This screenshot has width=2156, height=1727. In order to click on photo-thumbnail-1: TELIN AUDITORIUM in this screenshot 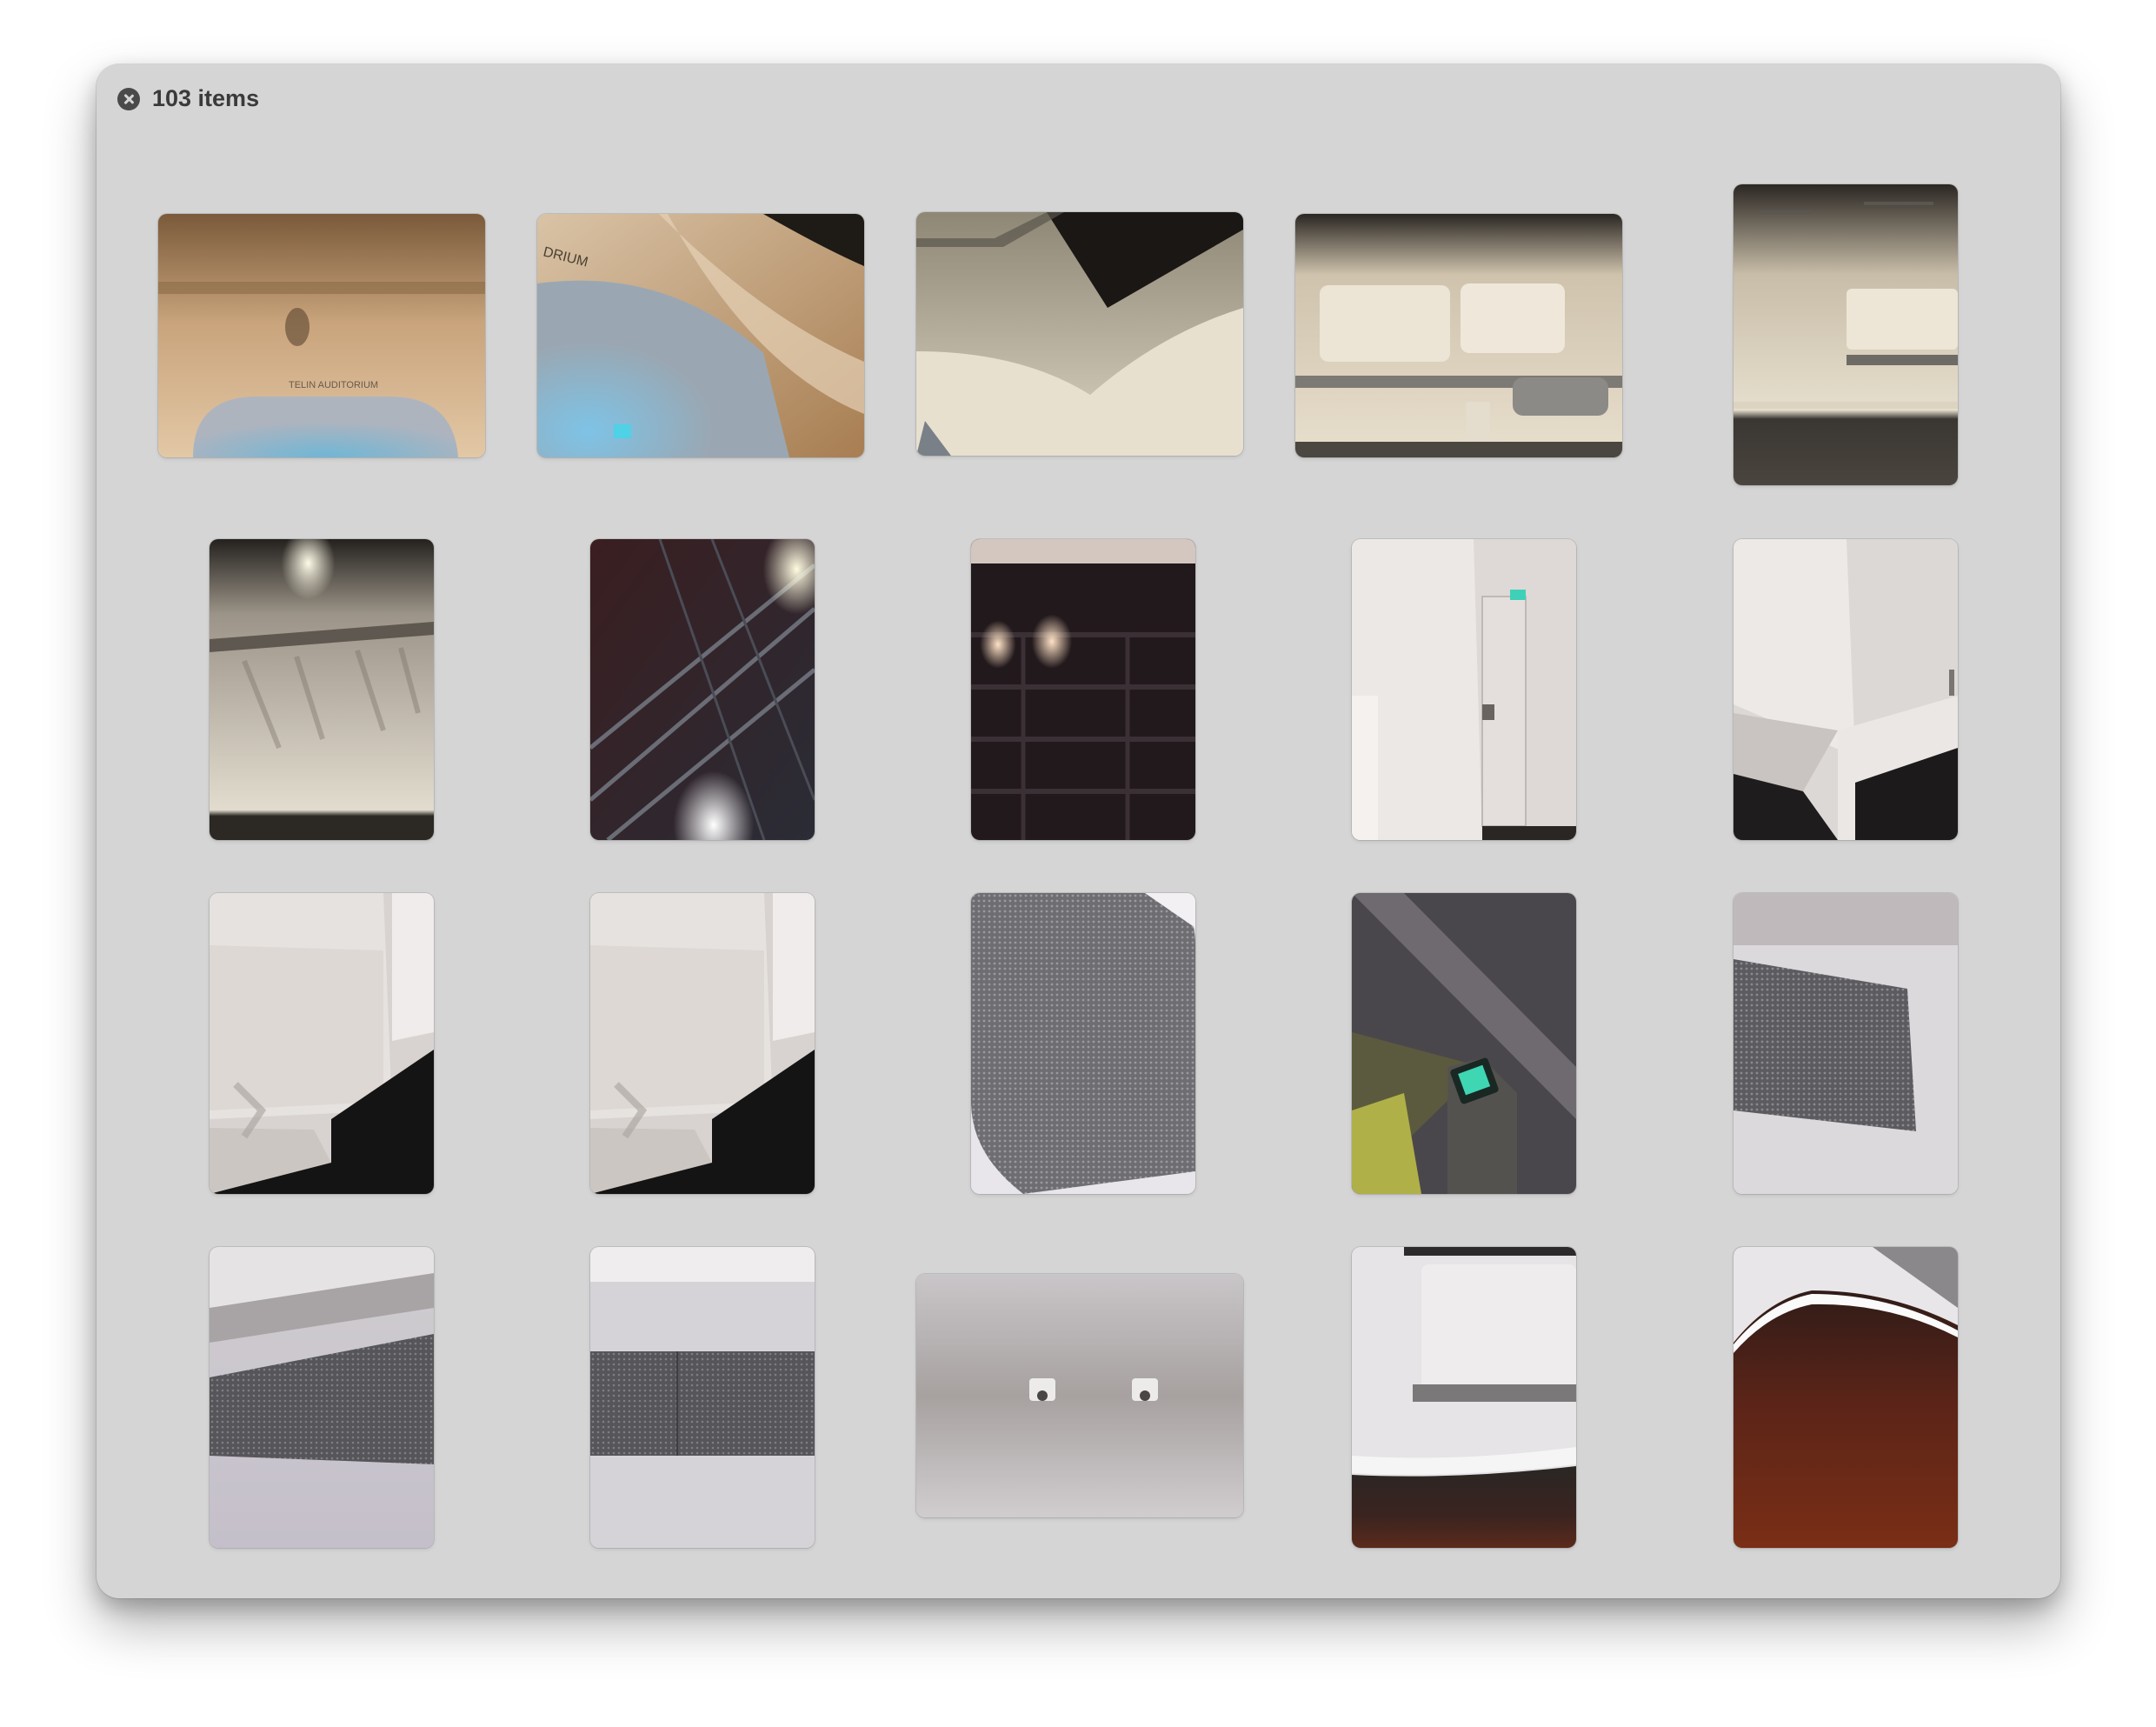, I will do `click(322, 335)`.